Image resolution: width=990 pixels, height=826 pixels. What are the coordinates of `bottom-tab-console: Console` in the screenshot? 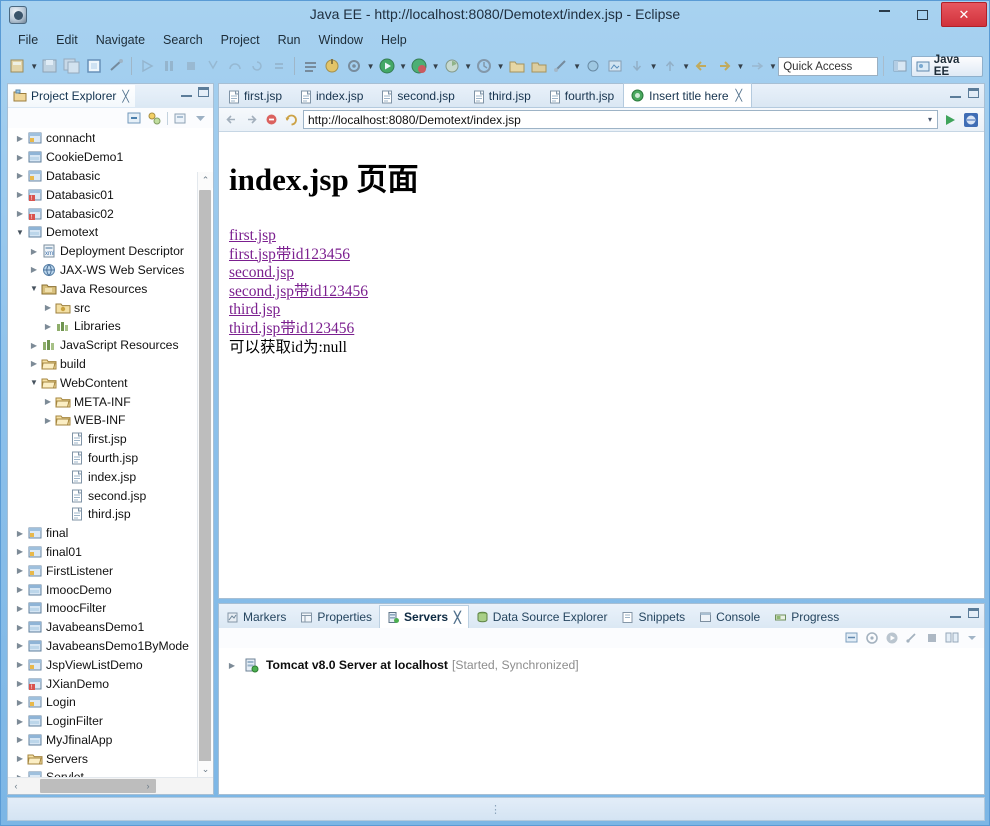 It's located at (729, 617).